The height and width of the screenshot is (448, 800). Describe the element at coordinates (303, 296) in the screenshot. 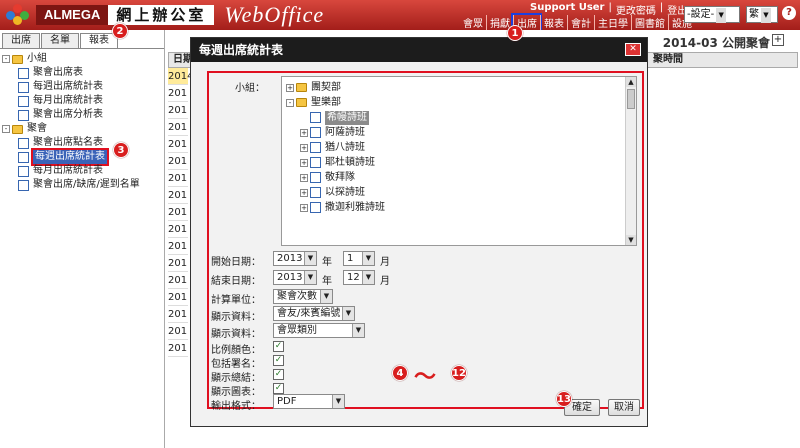

I see `calc-unit-select: 聚會次數 ▼` at that location.